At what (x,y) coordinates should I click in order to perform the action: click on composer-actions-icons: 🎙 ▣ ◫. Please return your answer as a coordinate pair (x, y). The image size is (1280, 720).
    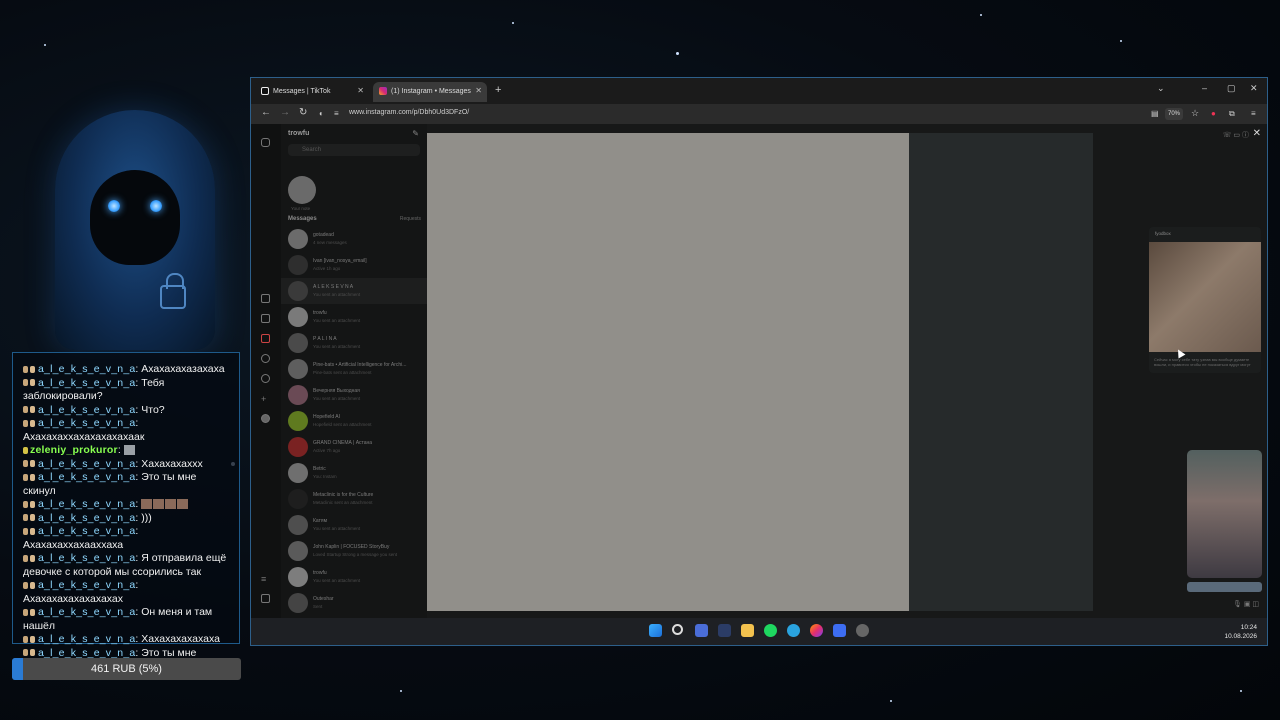
    Looking at the image, I should click on (1246, 604).